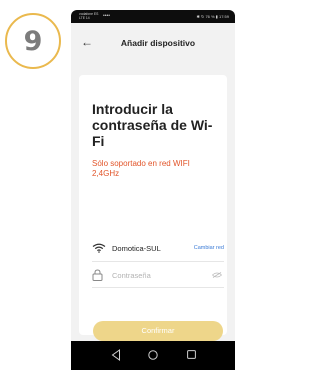 The width and height of the screenshot is (320, 370). Describe the element at coordinates (158, 331) in the screenshot. I see `confirm-button: Confirmar` at that location.